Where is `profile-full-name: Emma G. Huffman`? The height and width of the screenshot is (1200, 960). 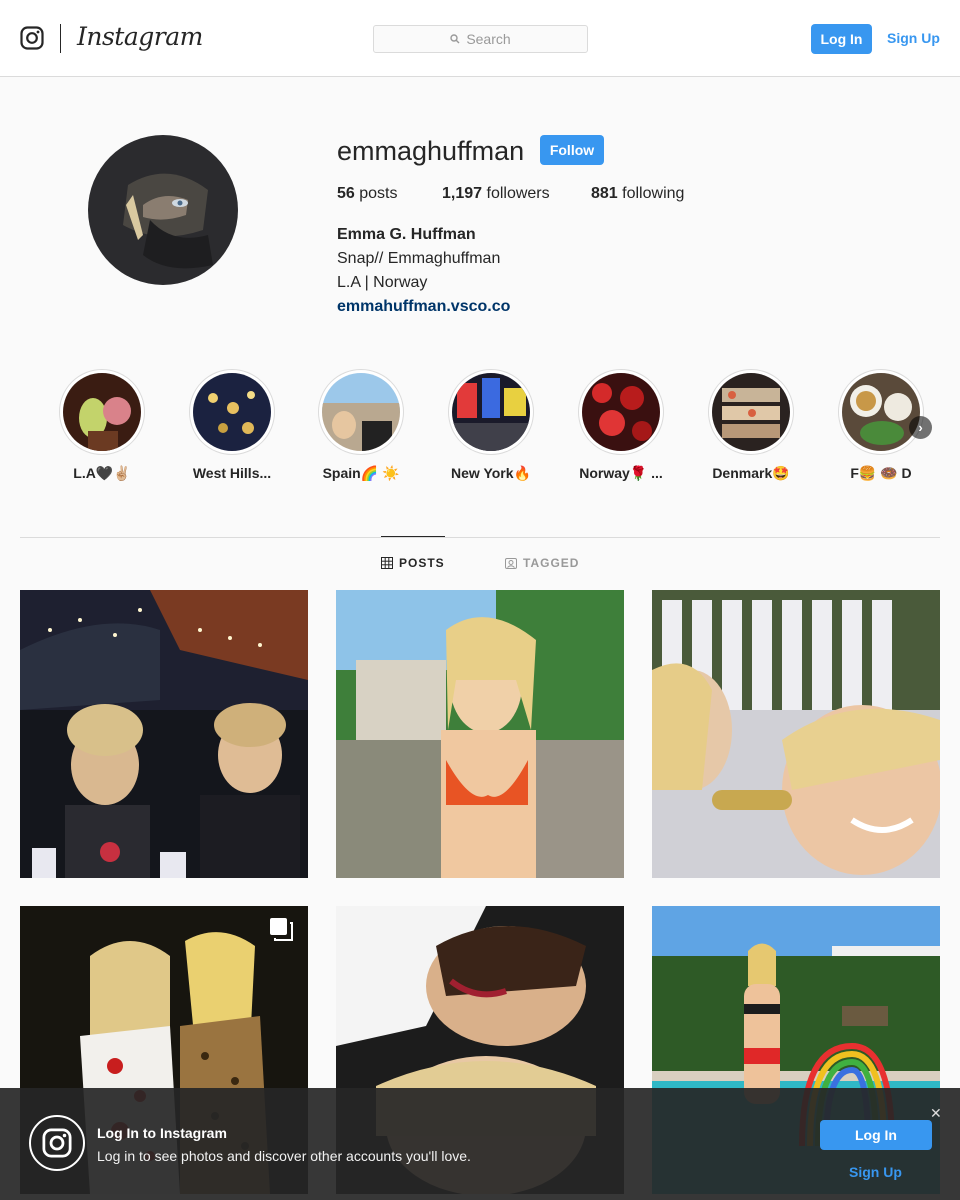 profile-full-name: Emma G. Huffman is located at coordinates (406, 234).